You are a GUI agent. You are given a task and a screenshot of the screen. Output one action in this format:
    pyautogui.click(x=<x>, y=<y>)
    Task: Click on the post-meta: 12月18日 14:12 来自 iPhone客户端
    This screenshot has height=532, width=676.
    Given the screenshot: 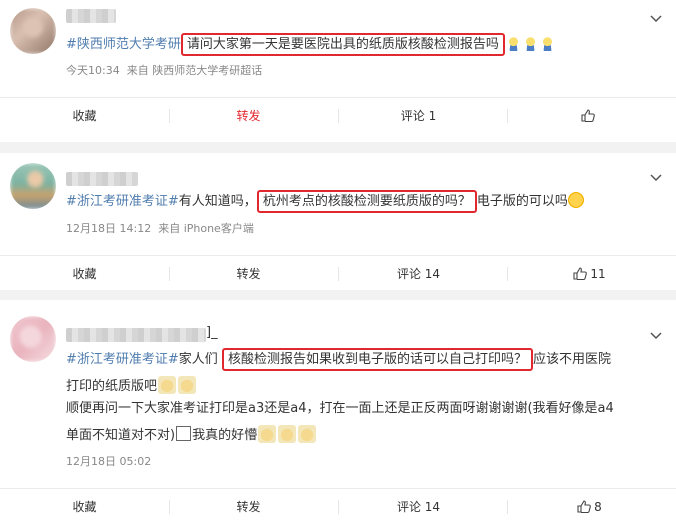 What is the action you would take?
    pyautogui.click(x=160, y=228)
    